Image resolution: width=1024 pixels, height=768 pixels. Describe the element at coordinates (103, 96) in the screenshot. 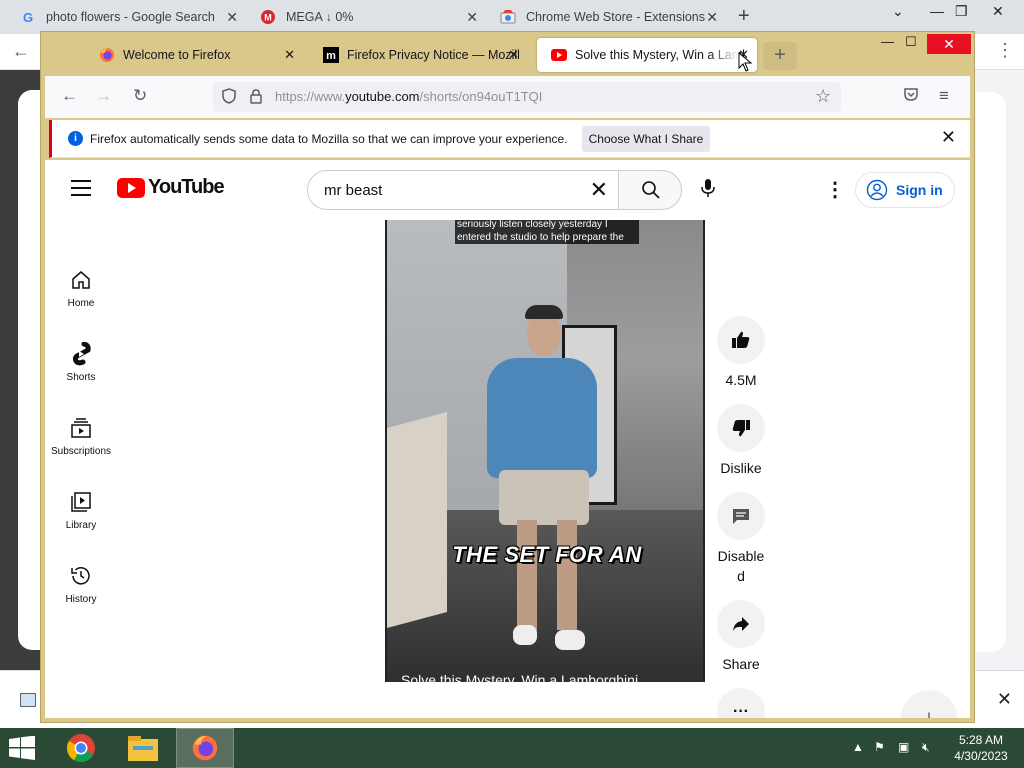

I see `forward-arrow-icon: →` at that location.